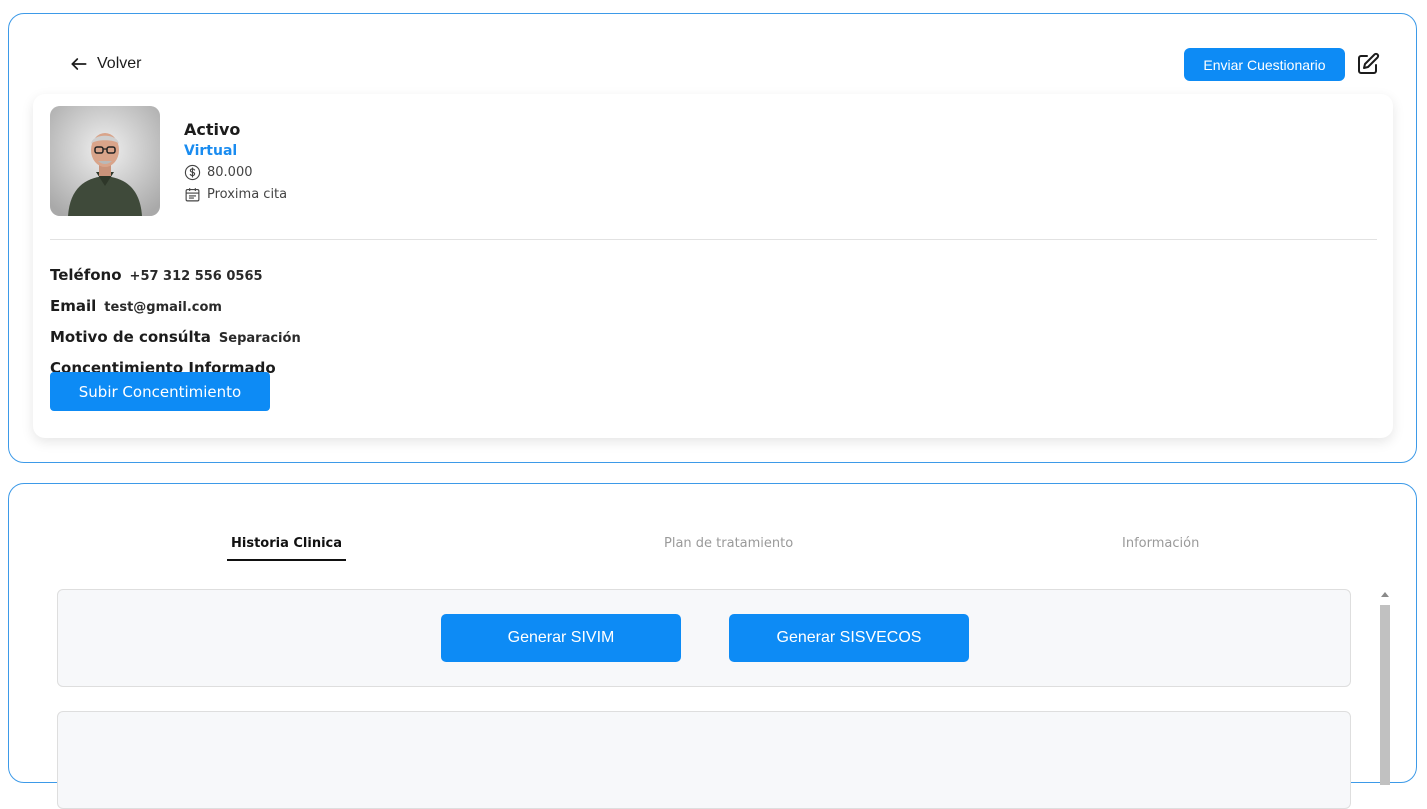 This screenshot has height=809, width=1427. What do you see at coordinates (728, 547) in the screenshot?
I see `tab-plan-de-tratamiento: Plan de tratamiento` at bounding box center [728, 547].